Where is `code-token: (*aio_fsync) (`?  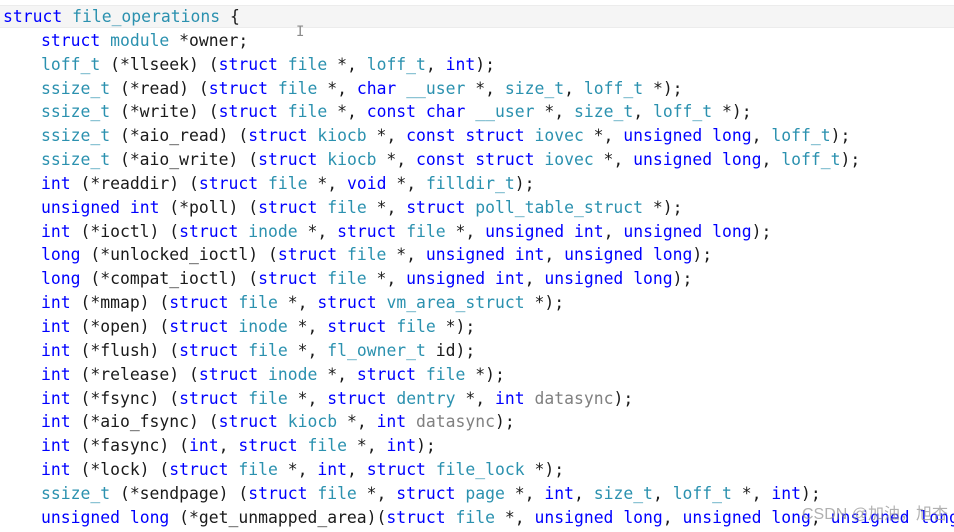 code-token: (*aio_fsync) ( is located at coordinates (144, 422).